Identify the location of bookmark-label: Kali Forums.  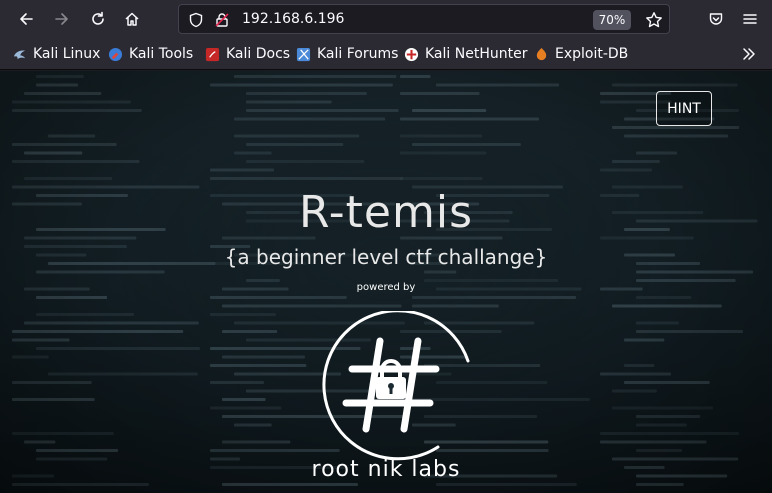
(358, 54).